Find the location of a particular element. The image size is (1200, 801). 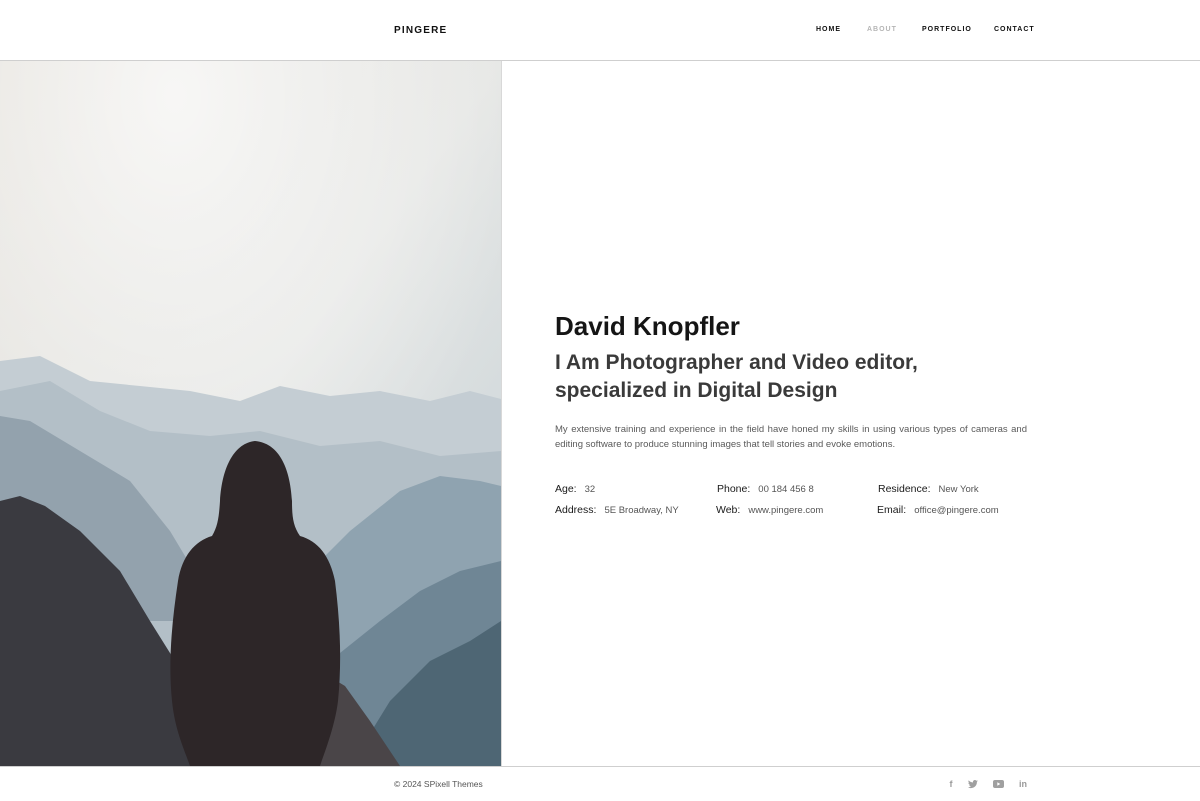

detail-email: Email: office@pingere.com is located at coordinates (938, 509).